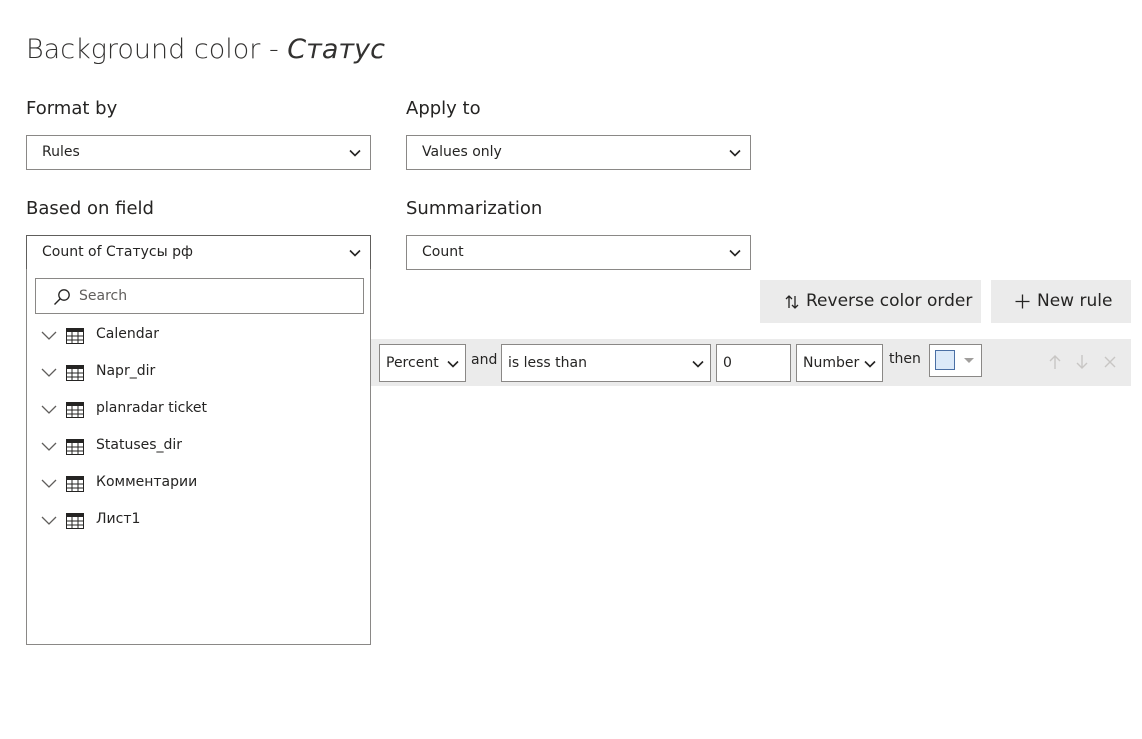  Describe the element at coordinates (945, 360) in the screenshot. I see `color-swatch` at that location.